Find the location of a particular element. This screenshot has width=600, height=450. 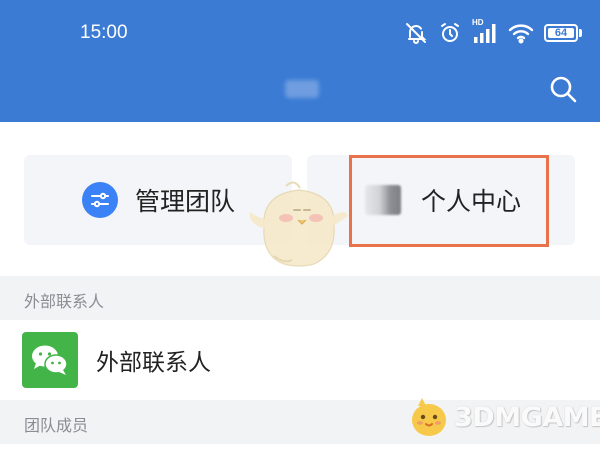

bell-muted-icon is located at coordinates (416, 33).